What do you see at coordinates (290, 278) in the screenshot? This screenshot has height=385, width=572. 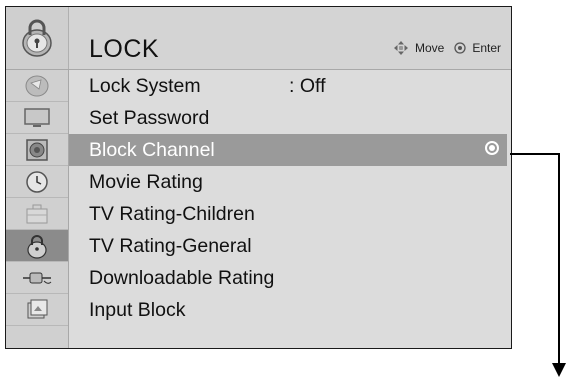 I see `menu-item-downloadable-rating: Downloadable Rating` at bounding box center [290, 278].